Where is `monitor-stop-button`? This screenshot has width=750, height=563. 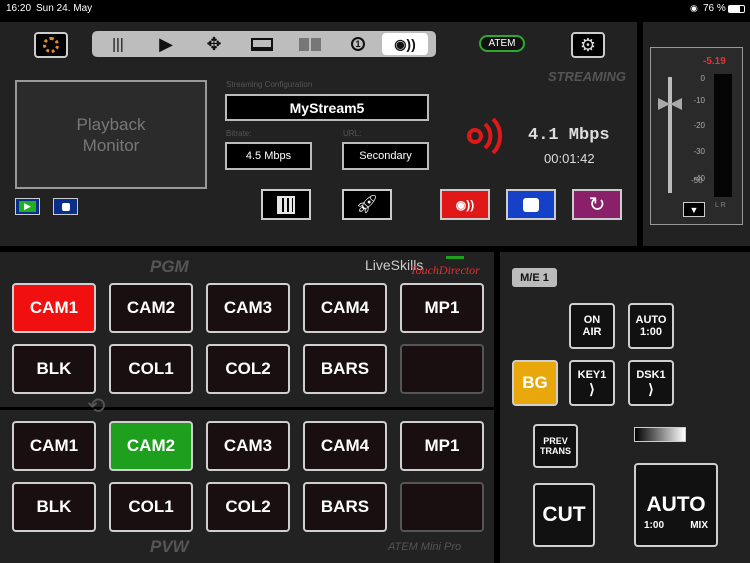
monitor-stop-button is located at coordinates (65, 206).